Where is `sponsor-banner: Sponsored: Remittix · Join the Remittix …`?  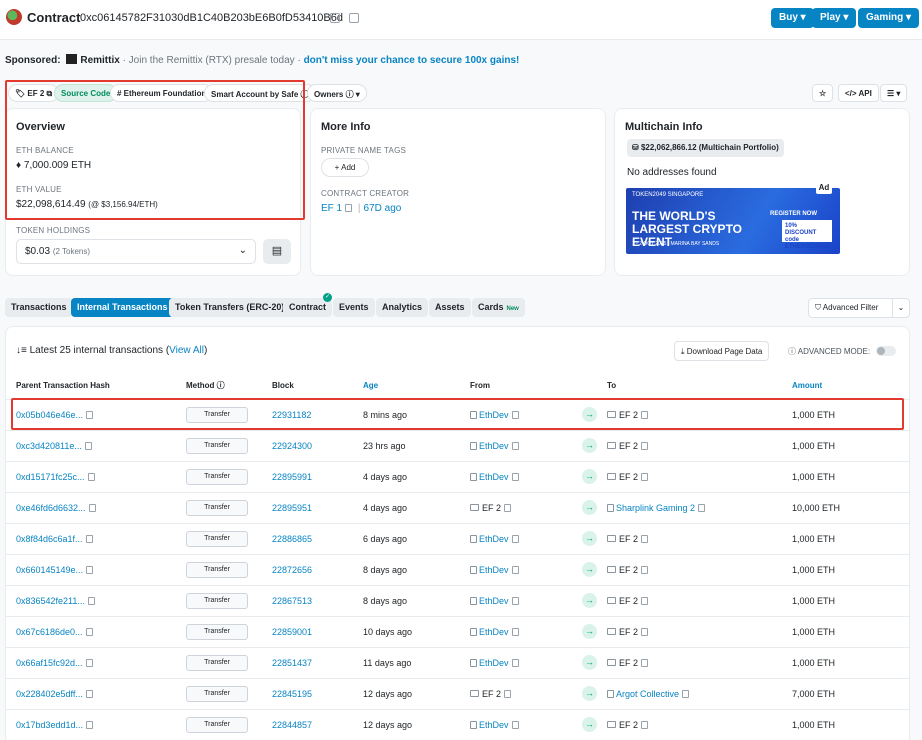
sponsor-banner: Sponsored: Remittix · Join the Remittix … is located at coordinates (262, 60).